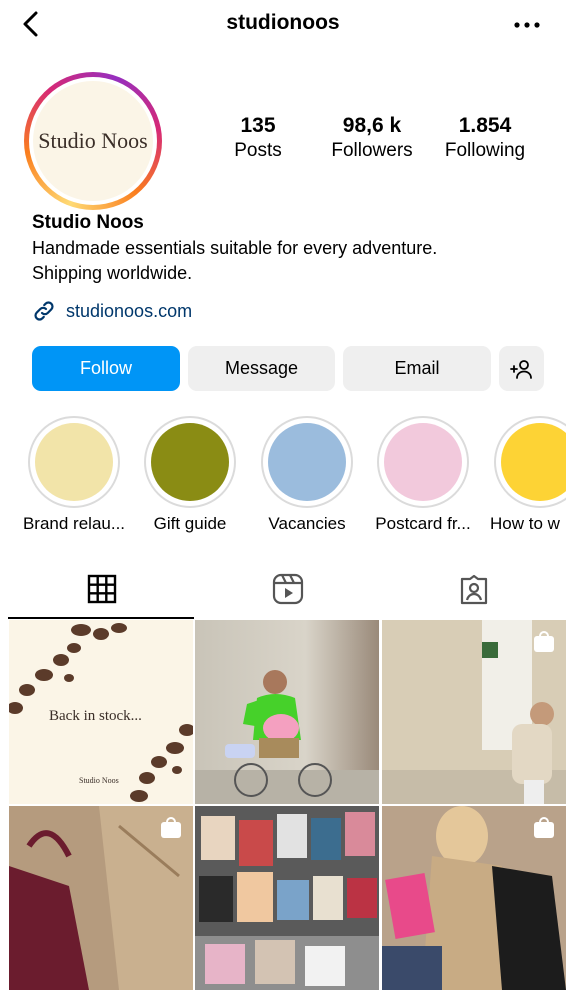 This screenshot has height=994, width=566. What do you see at coordinates (527, 25) in the screenshot?
I see `more-options-icon` at bounding box center [527, 25].